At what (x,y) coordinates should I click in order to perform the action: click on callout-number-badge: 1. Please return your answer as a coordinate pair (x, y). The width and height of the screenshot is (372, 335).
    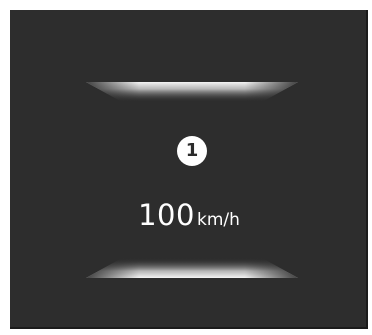
    Looking at the image, I should click on (192, 151).